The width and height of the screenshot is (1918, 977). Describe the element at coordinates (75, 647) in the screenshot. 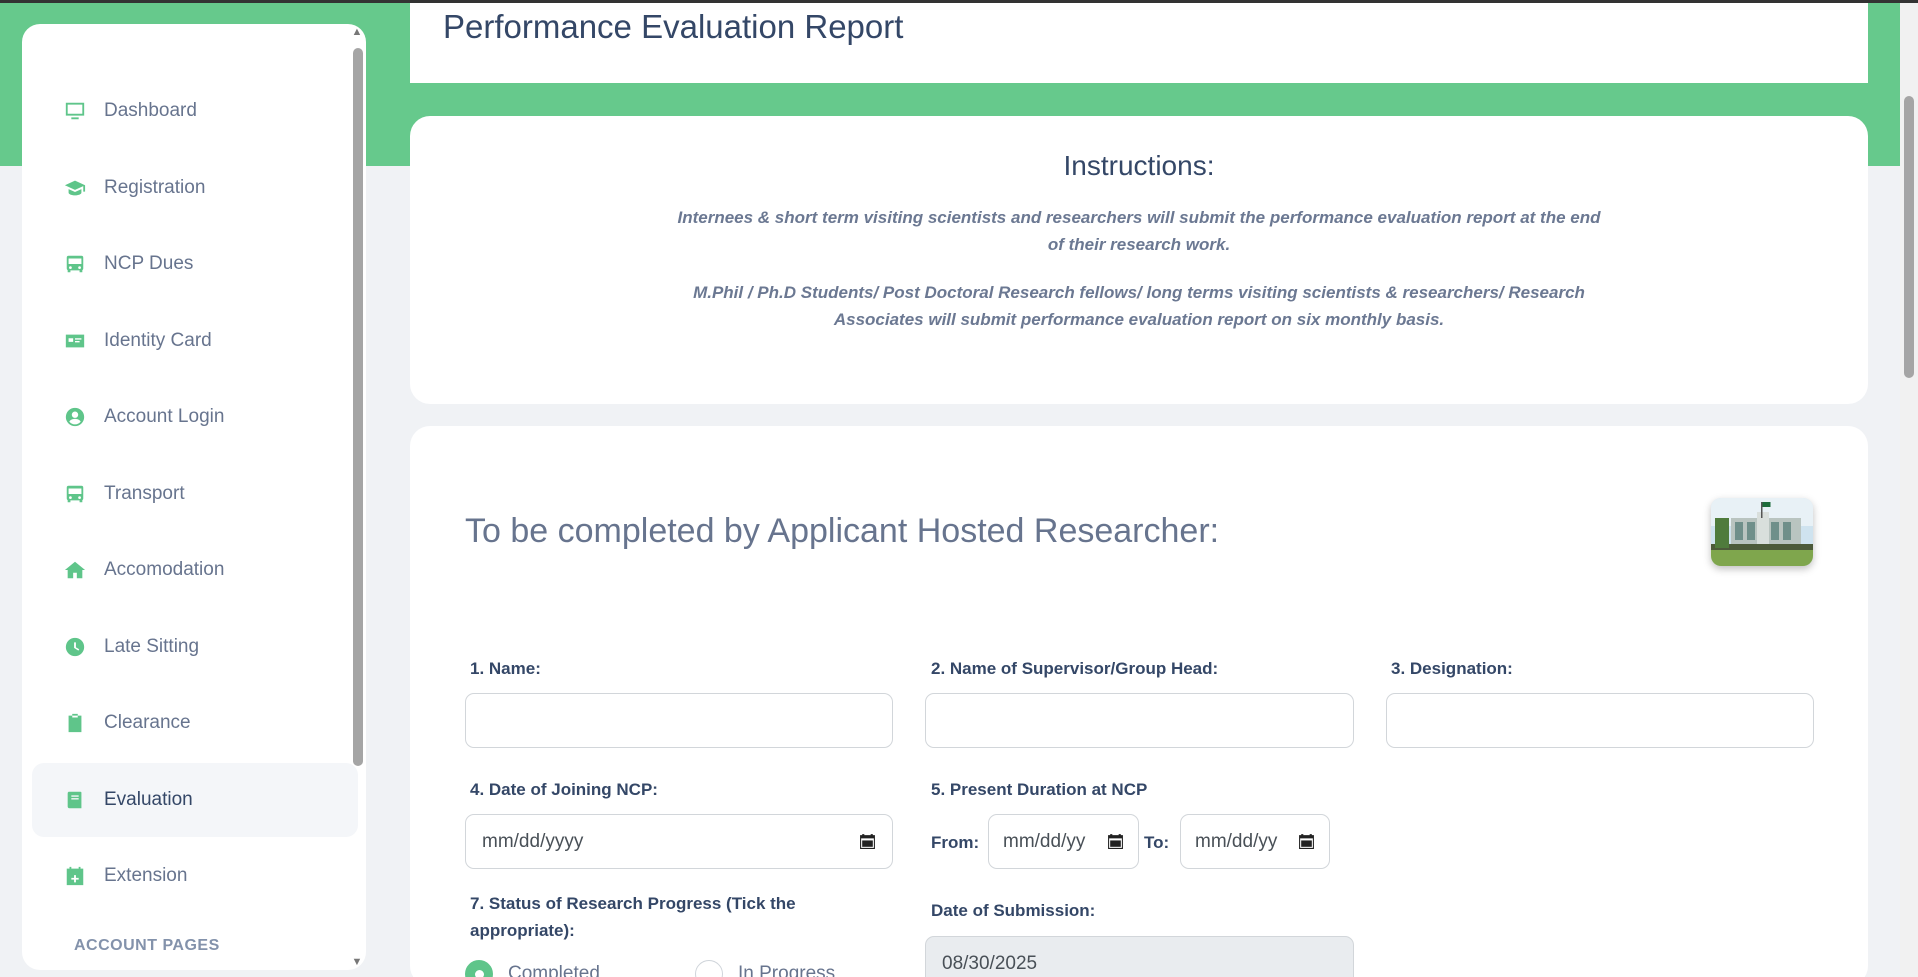

I see `clock-icon` at that location.